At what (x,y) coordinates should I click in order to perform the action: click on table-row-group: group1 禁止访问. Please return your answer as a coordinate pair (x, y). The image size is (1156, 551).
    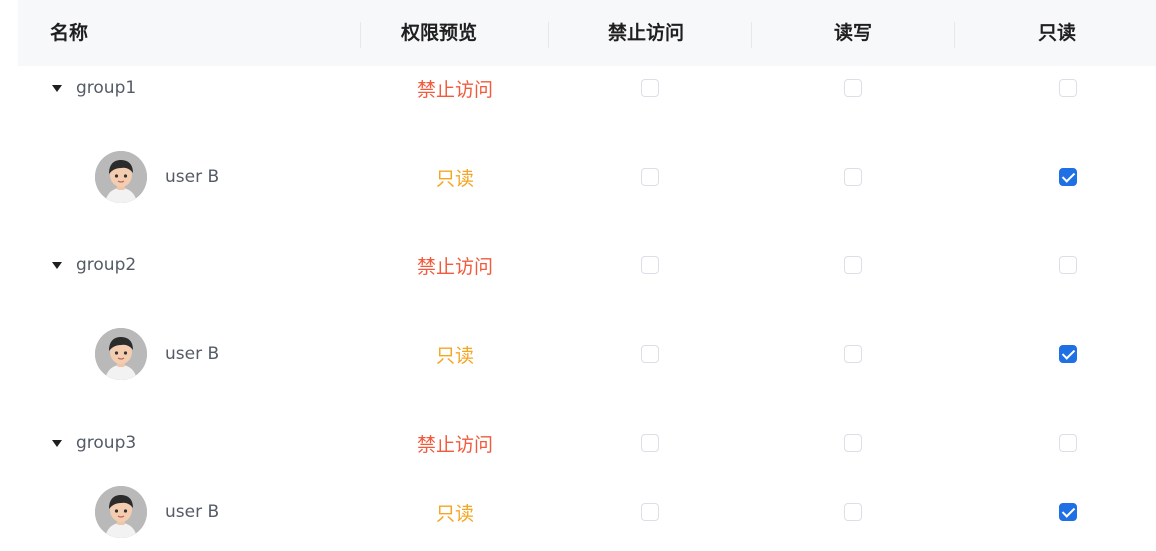
    Looking at the image, I should click on (578, 88).